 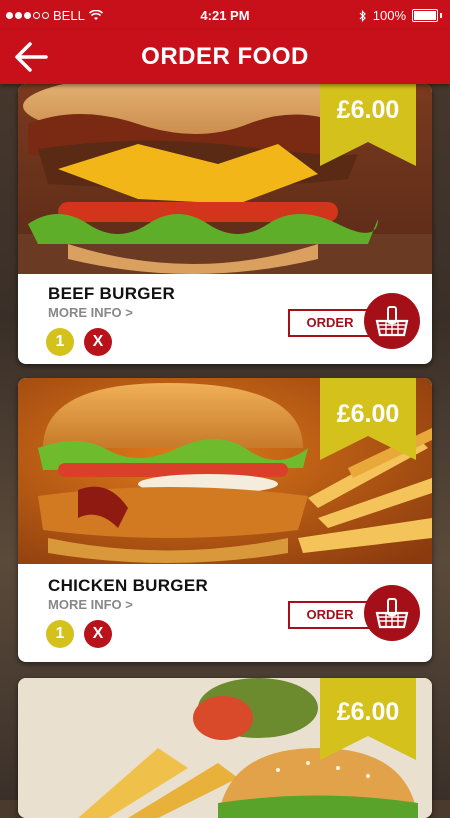 What do you see at coordinates (425, 15) in the screenshot?
I see `battery-icon` at bounding box center [425, 15].